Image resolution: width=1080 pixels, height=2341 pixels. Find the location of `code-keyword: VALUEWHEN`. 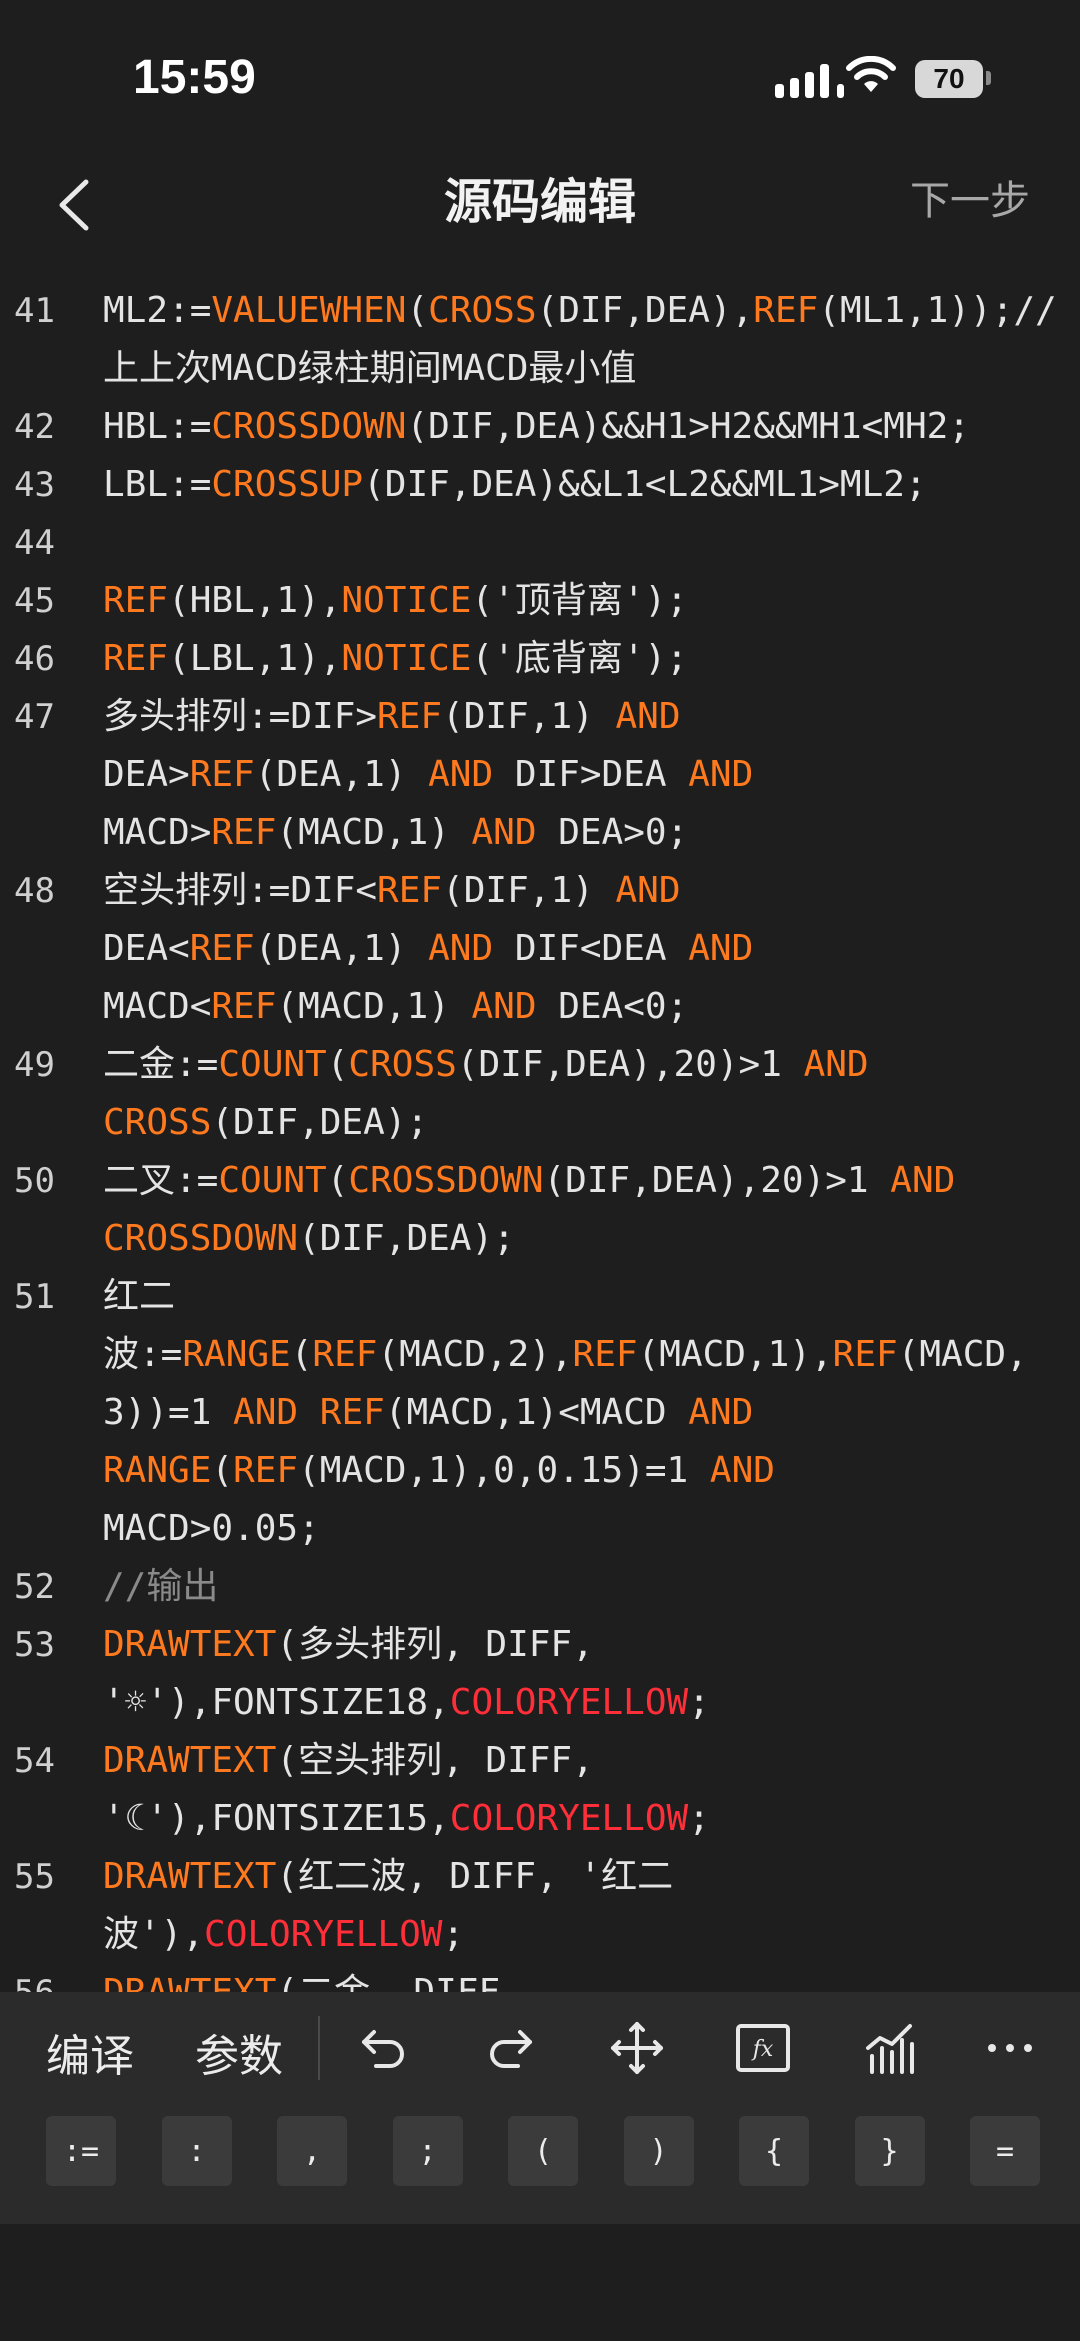

code-keyword: VALUEWHEN is located at coordinates (309, 310).